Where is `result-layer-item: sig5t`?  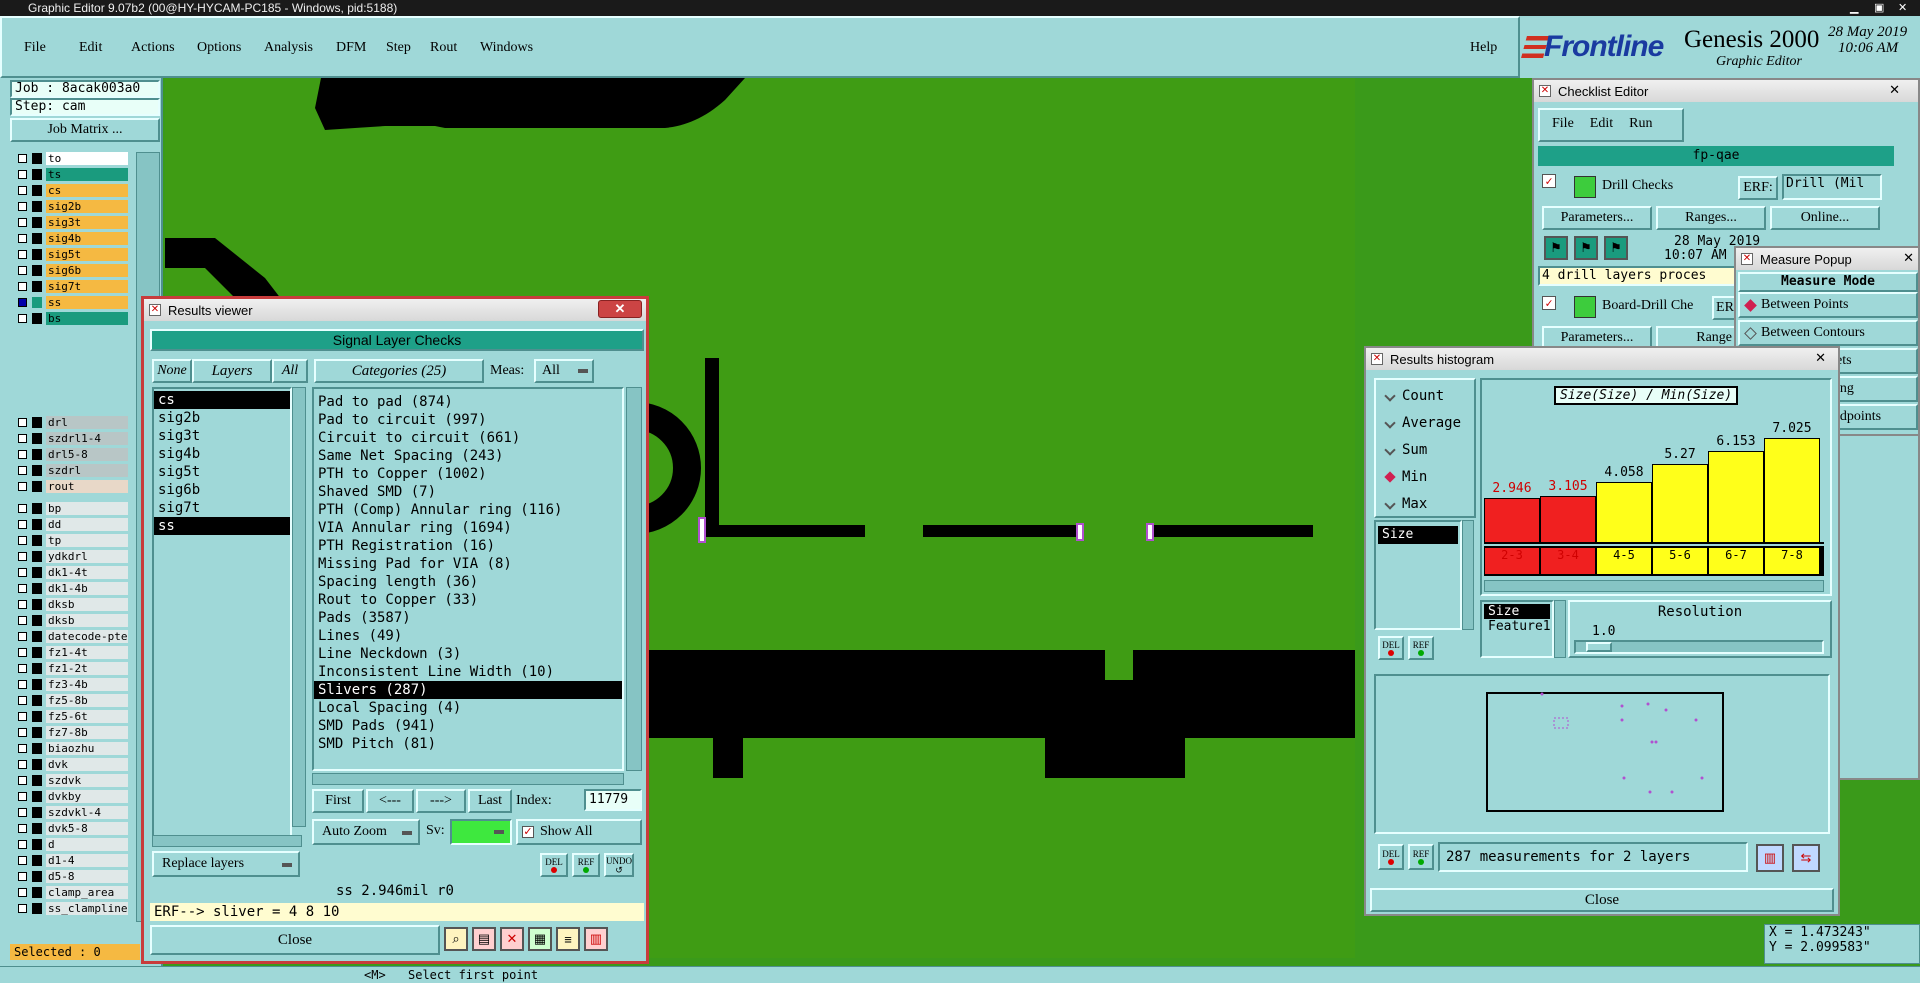 result-layer-item: sig5t is located at coordinates (222, 472).